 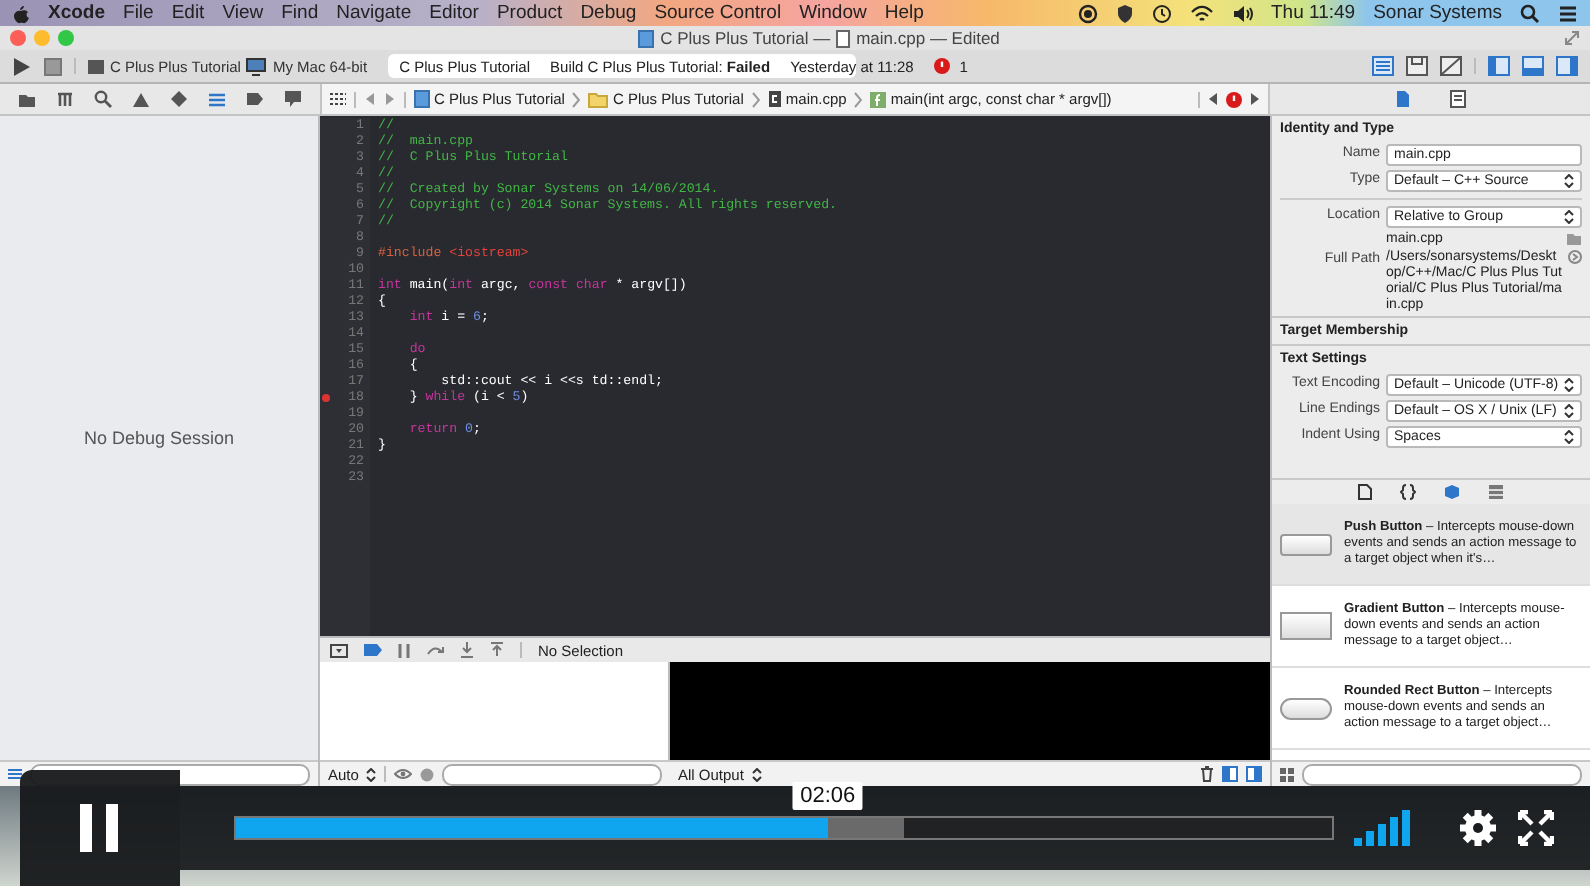 What do you see at coordinates (529, 13) in the screenshot?
I see `menu-item: Product` at bounding box center [529, 13].